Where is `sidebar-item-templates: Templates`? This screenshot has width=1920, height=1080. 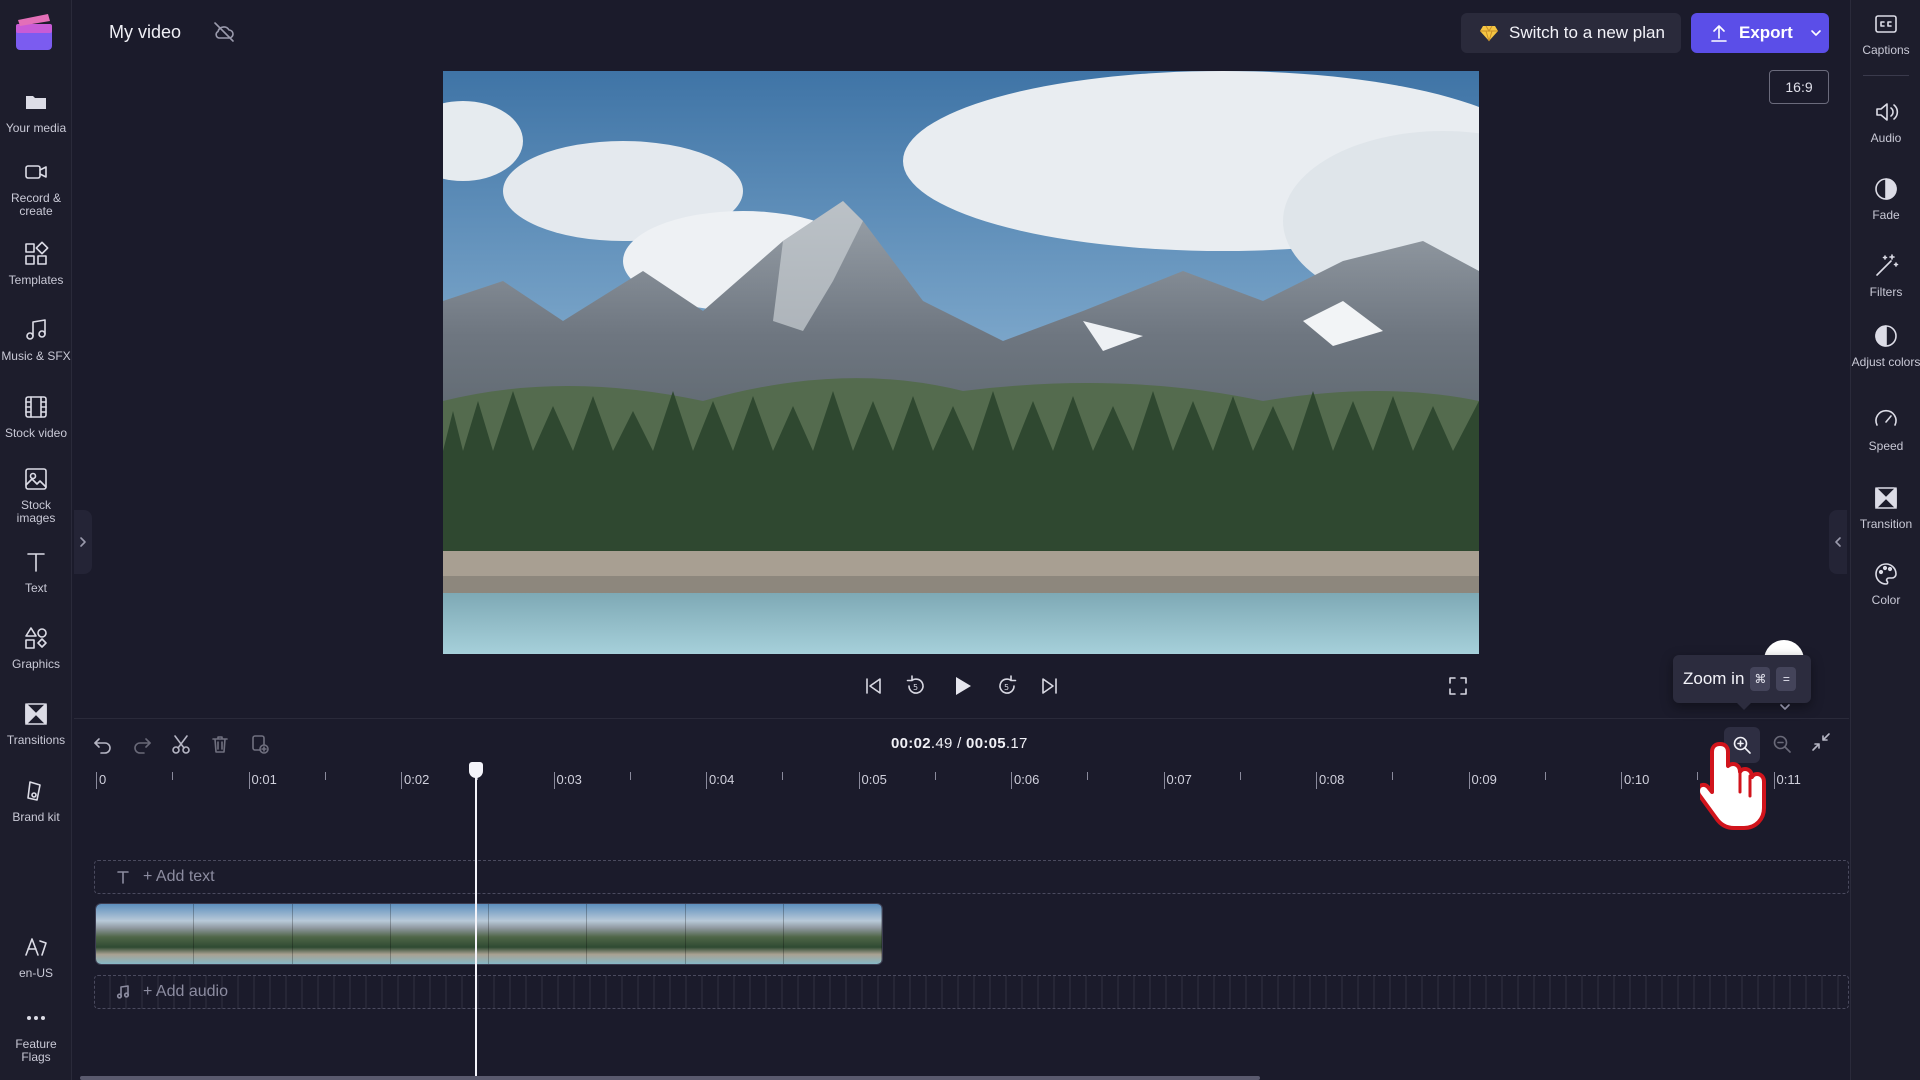 sidebar-item-templates: Templates is located at coordinates (36, 263).